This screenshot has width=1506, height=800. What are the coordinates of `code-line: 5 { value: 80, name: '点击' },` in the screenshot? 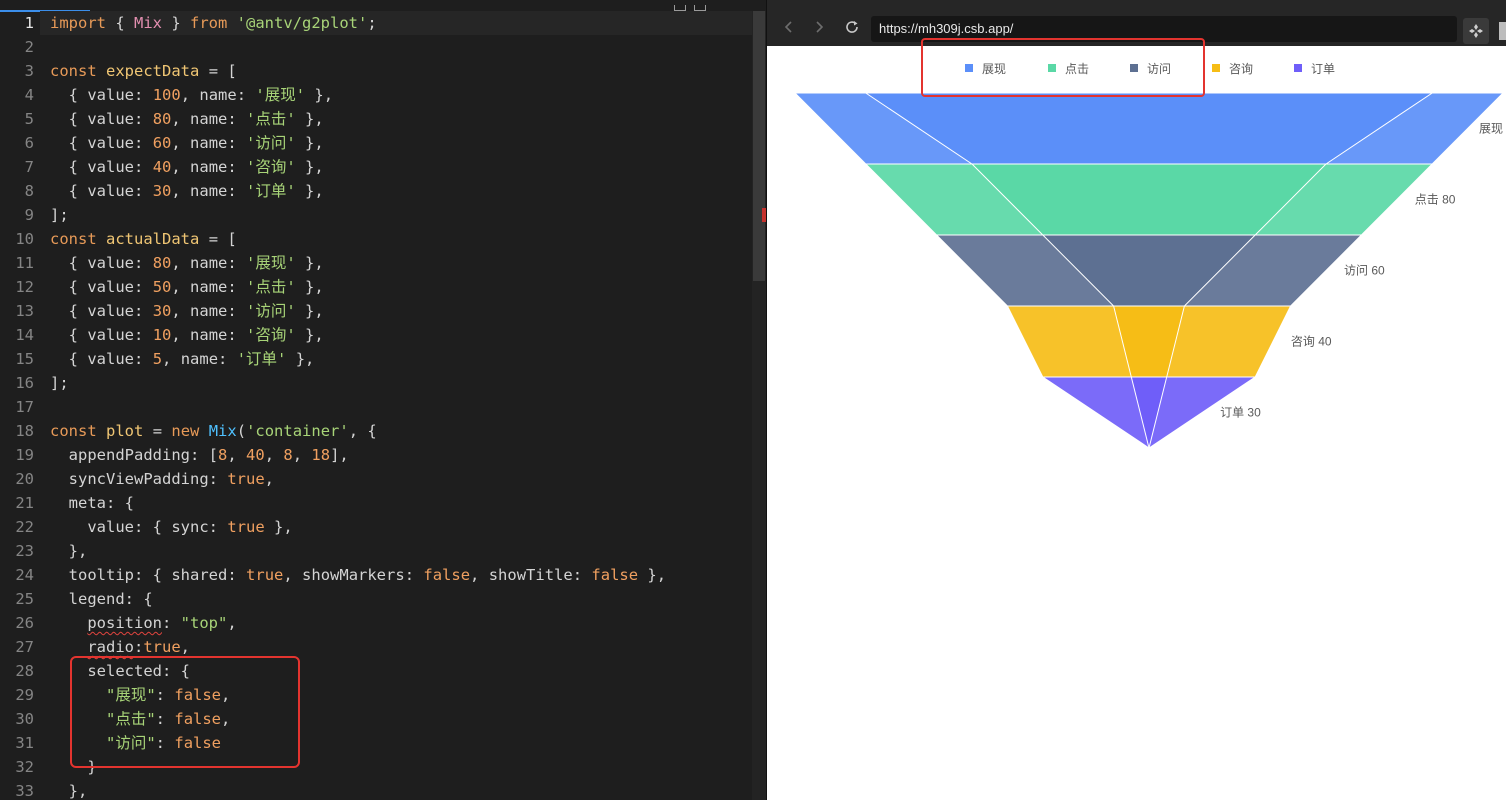 It's located at (376, 119).